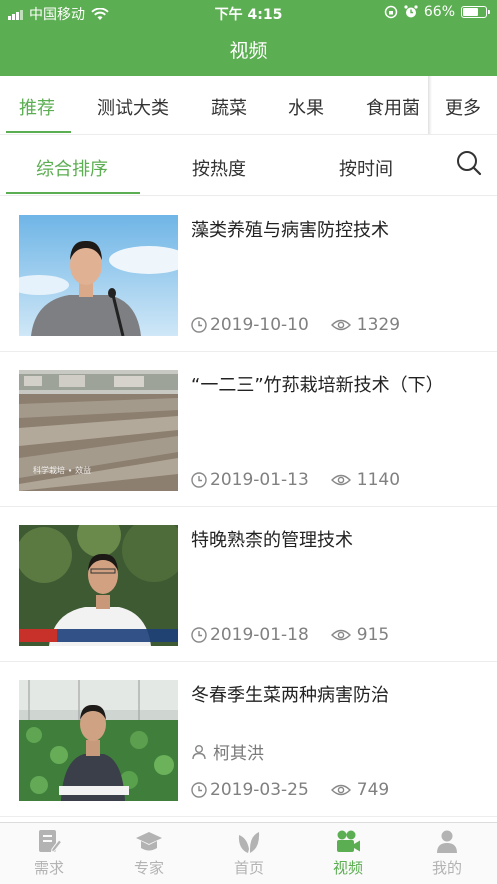 Image resolution: width=497 pixels, height=884 pixels. What do you see at coordinates (378, 480) in the screenshot?
I see `video-views: 1140` at bounding box center [378, 480].